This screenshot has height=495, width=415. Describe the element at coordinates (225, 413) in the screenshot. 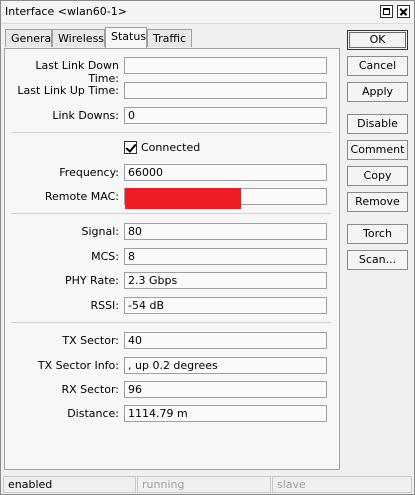

I see `distance-field: 1114.79 m` at that location.